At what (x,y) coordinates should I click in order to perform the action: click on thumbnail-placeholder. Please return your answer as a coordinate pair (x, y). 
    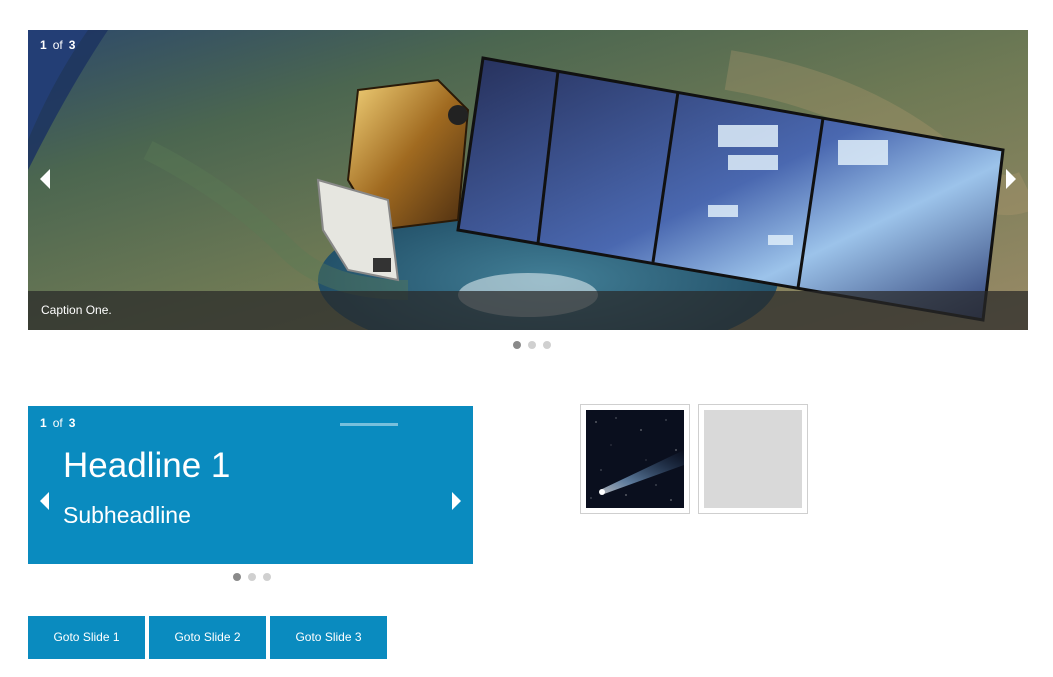
    Looking at the image, I should click on (753, 459).